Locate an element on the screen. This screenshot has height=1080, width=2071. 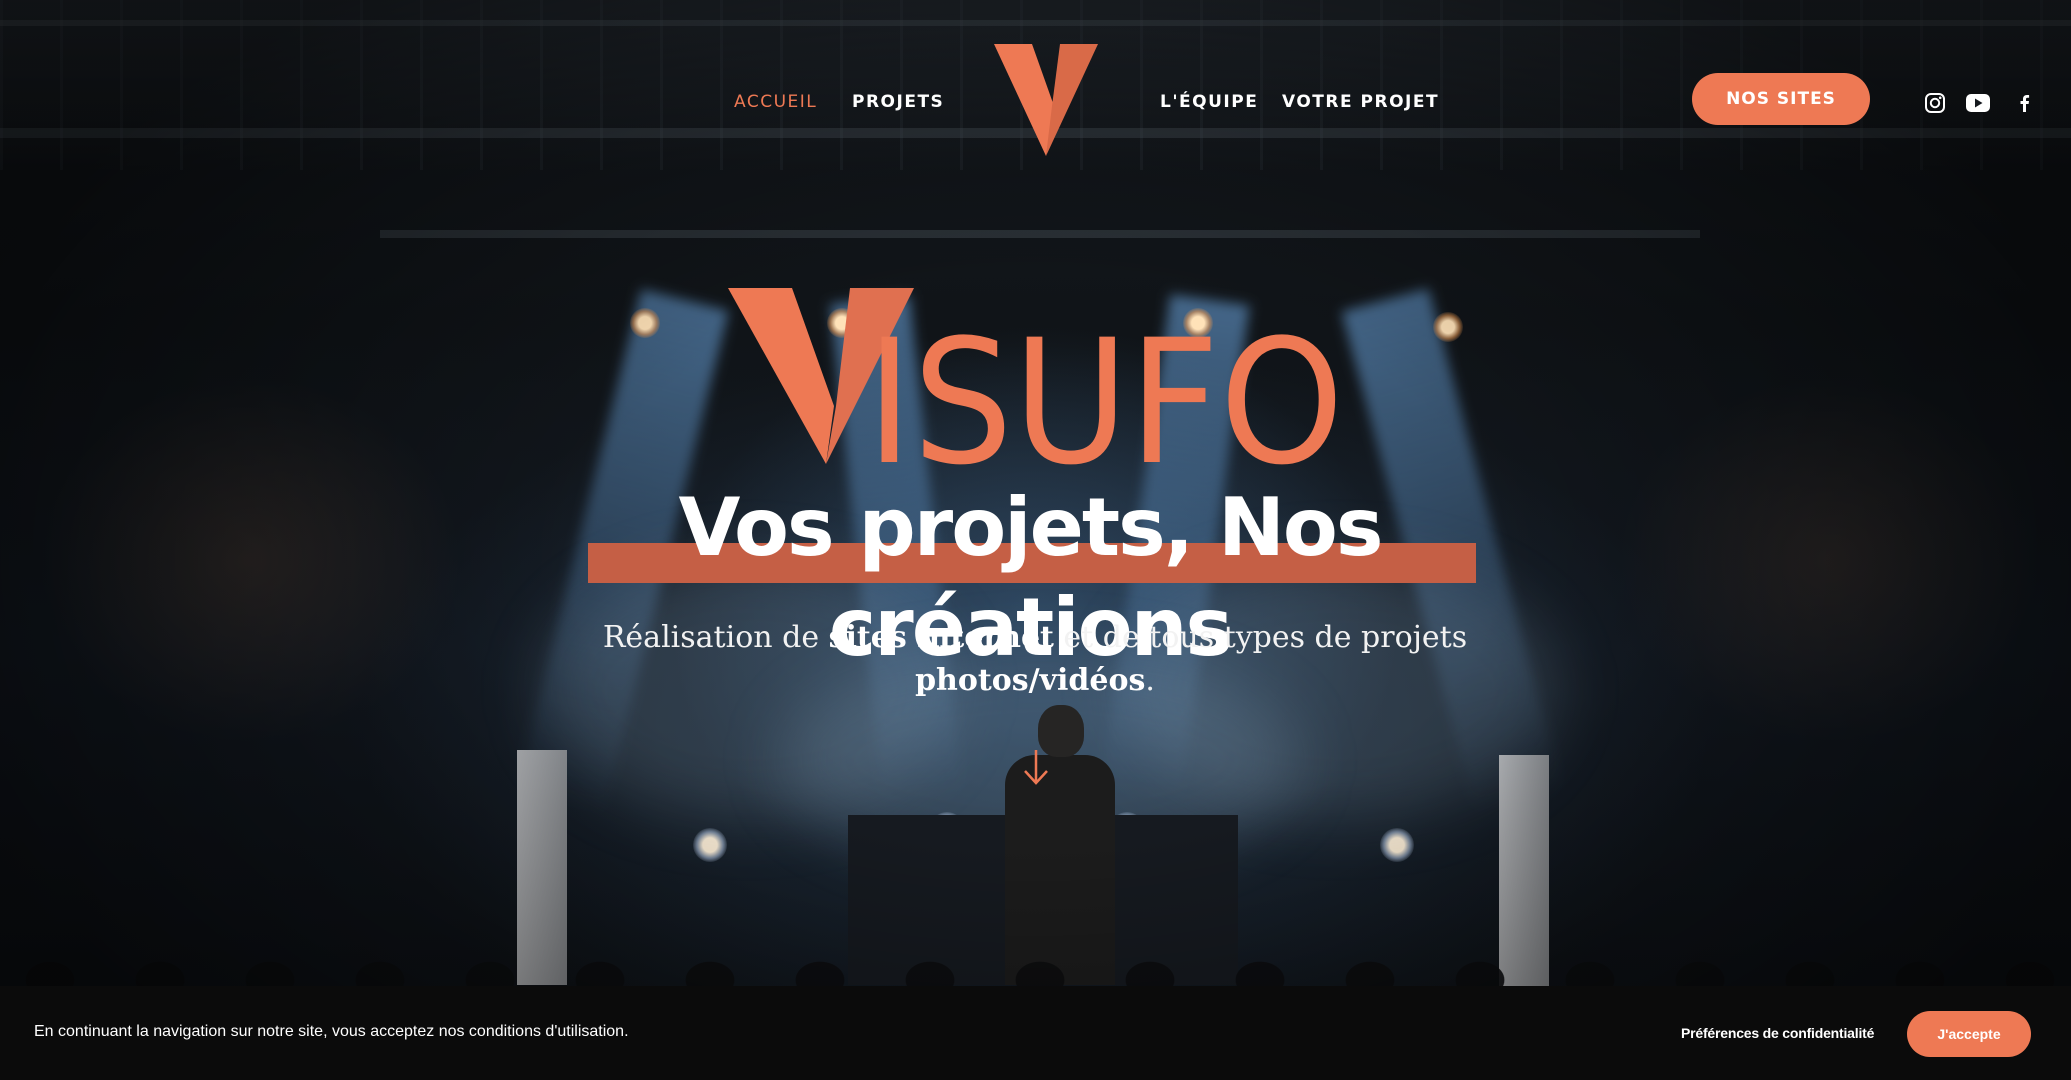
privacy-preferences-link: Préférences de confidentialité is located at coordinates (1777, 1033).